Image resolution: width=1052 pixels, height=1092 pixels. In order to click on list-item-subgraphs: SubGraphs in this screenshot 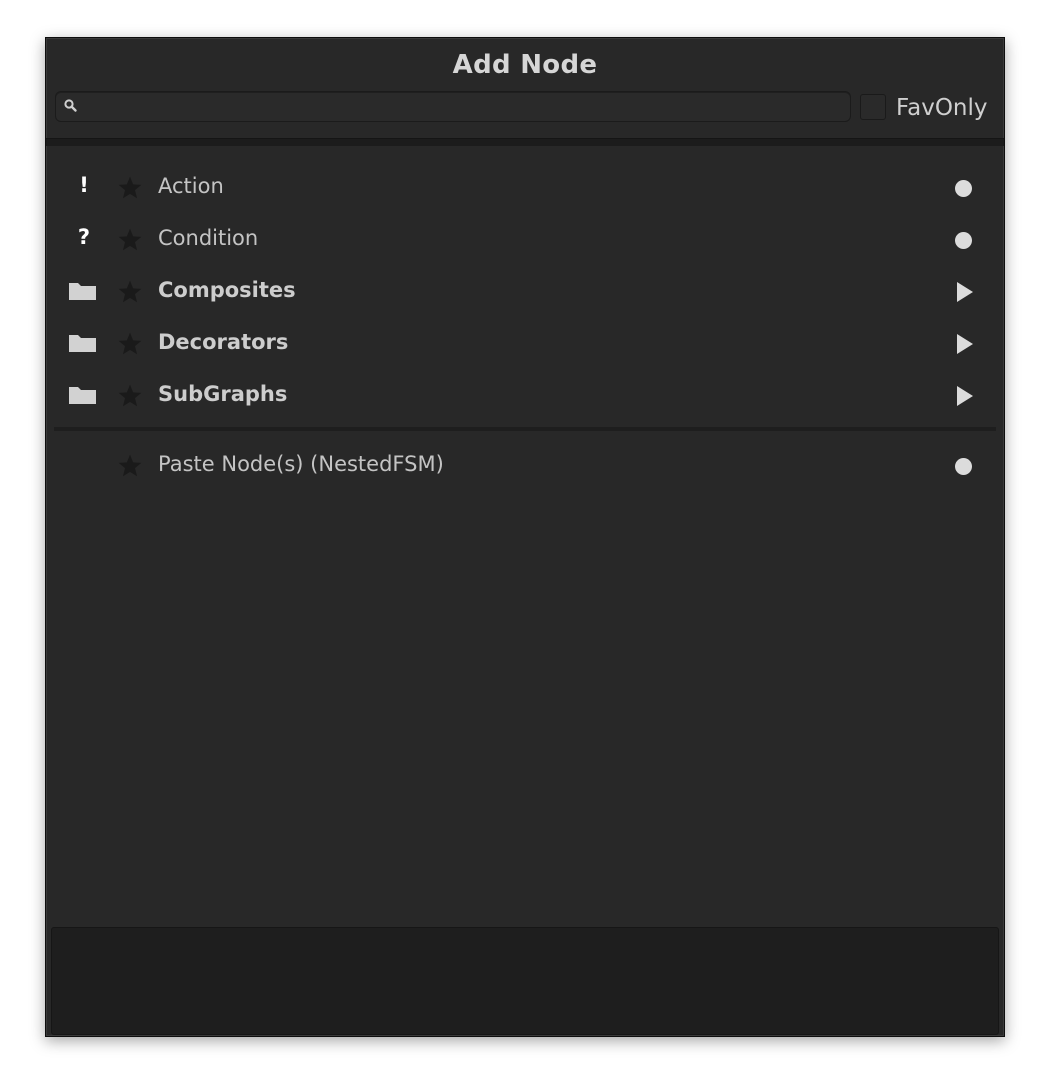, I will do `click(525, 396)`.